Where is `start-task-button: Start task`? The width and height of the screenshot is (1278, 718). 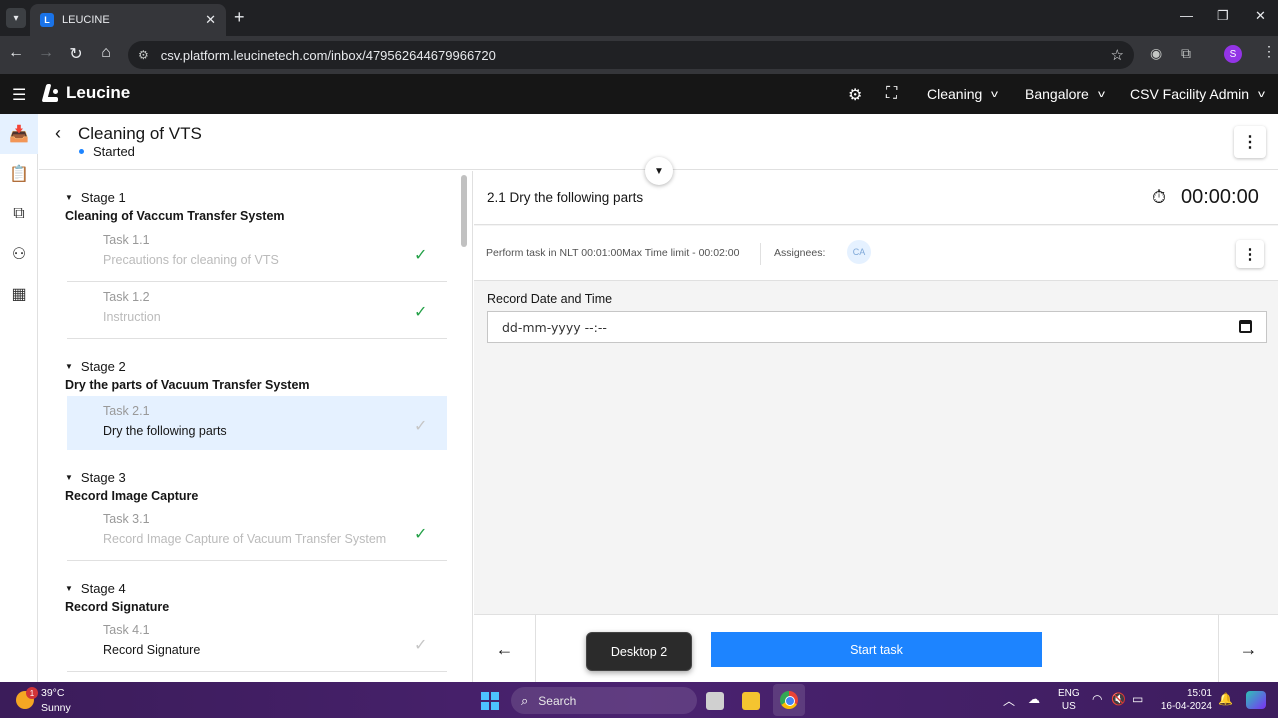
start-task-button: Start task is located at coordinates (876, 649).